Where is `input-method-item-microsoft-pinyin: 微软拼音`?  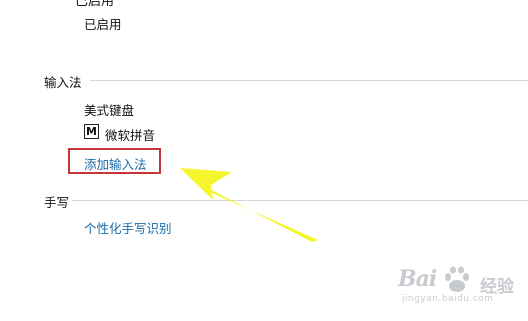 input-method-item-microsoft-pinyin: 微软拼音 is located at coordinates (130, 134).